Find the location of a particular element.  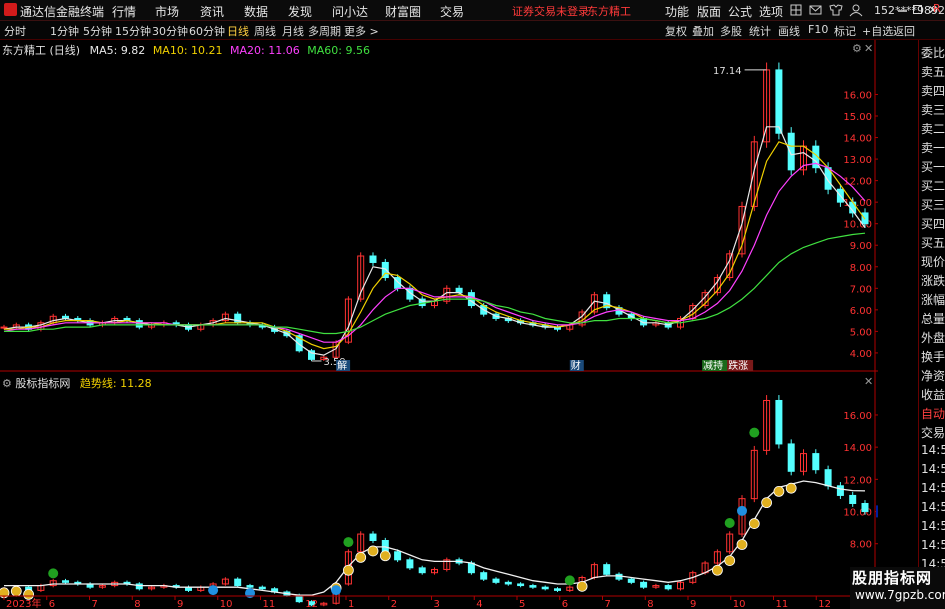

back-button: 返回 is located at coordinates (904, 31).